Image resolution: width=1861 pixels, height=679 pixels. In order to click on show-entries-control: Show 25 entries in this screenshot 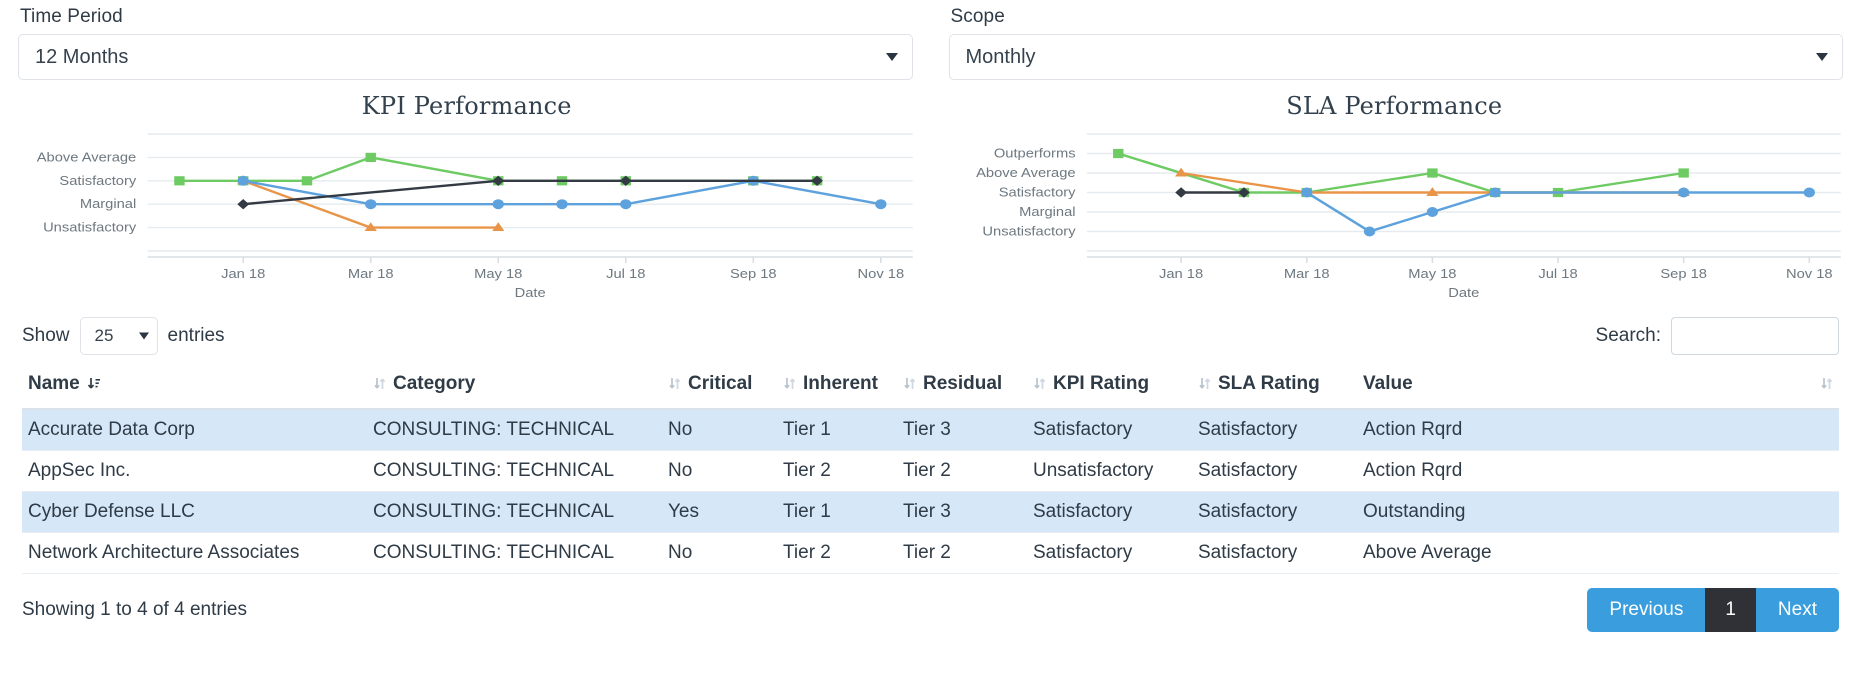, I will do `click(123, 336)`.